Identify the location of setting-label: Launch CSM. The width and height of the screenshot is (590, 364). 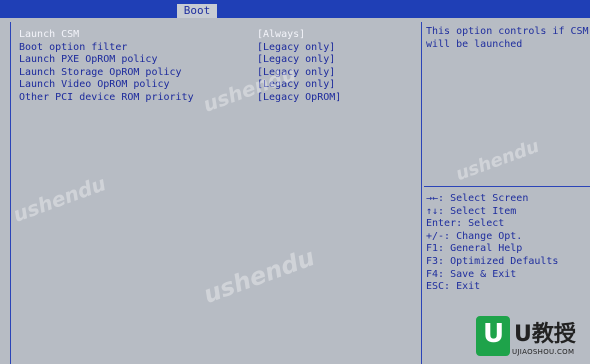
(49, 34).